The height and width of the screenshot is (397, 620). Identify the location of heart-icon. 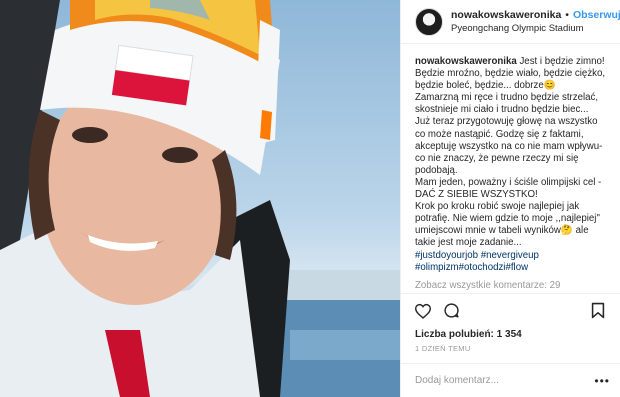
(423, 311).